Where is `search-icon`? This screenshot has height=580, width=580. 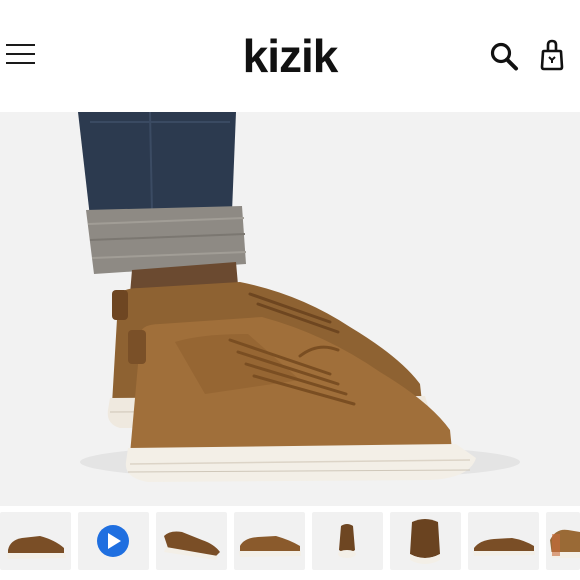
search-icon is located at coordinates (504, 57).